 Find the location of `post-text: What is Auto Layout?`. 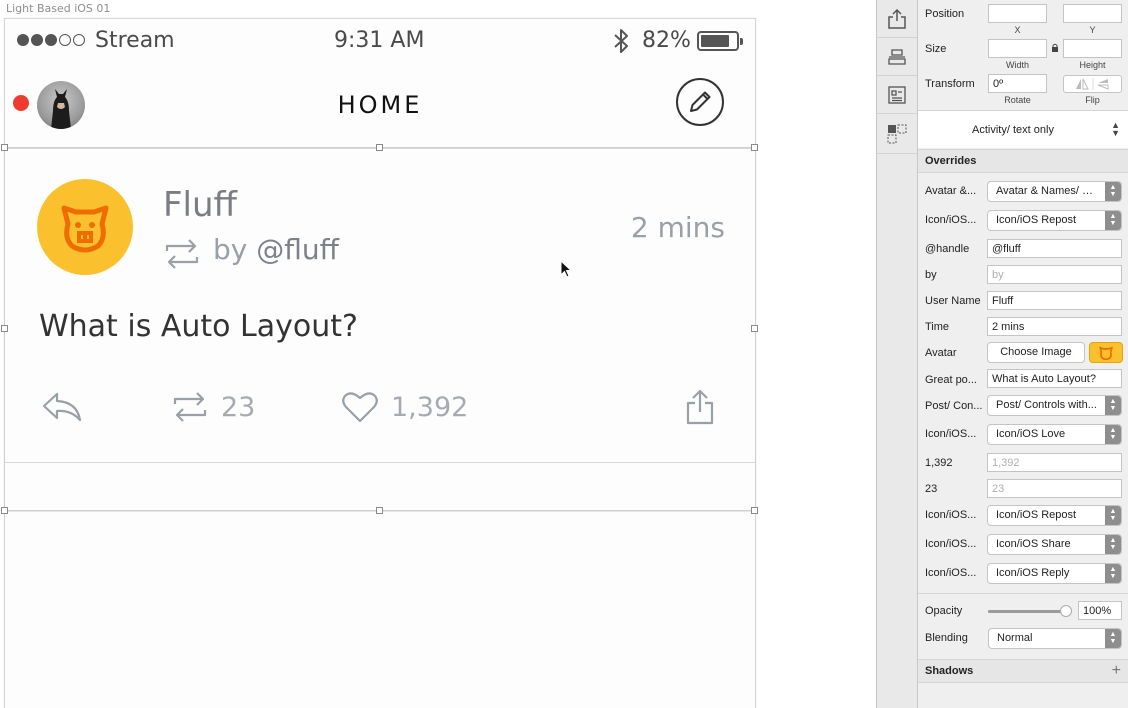

post-text: What is Auto Layout? is located at coordinates (198, 326).